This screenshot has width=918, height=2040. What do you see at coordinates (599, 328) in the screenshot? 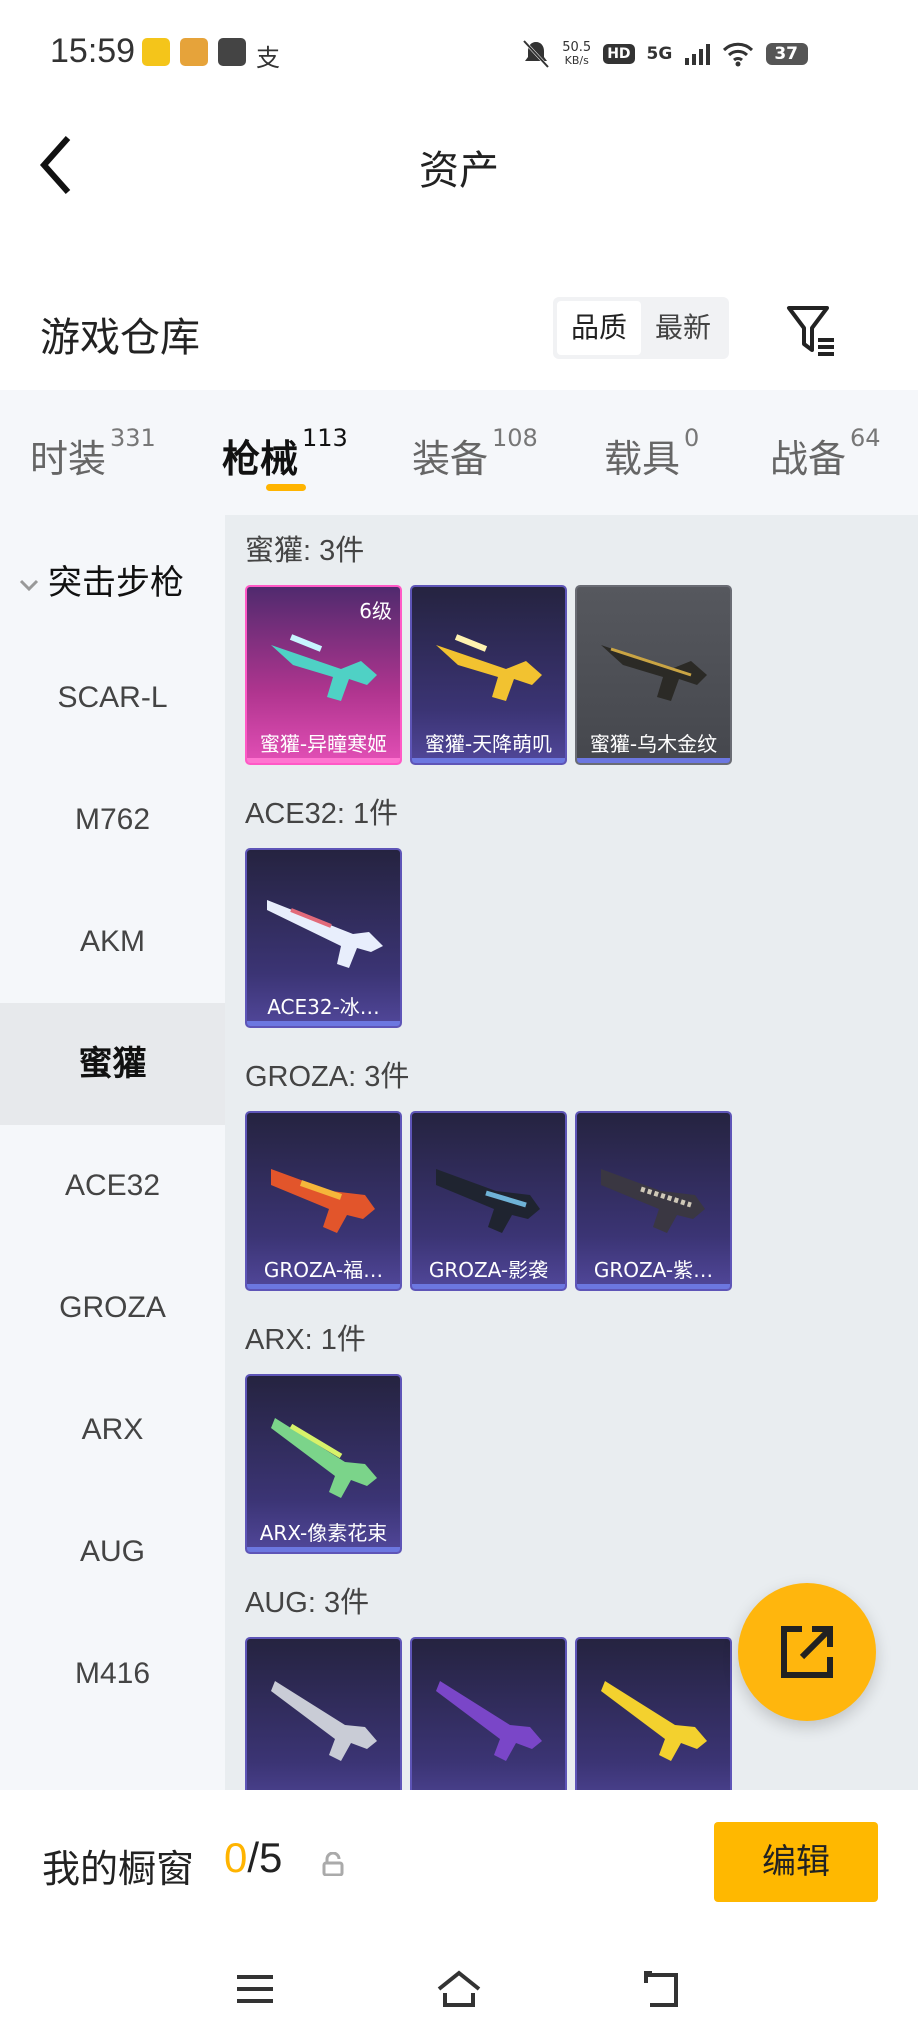
I see `sort-quality-button: 品质` at bounding box center [599, 328].